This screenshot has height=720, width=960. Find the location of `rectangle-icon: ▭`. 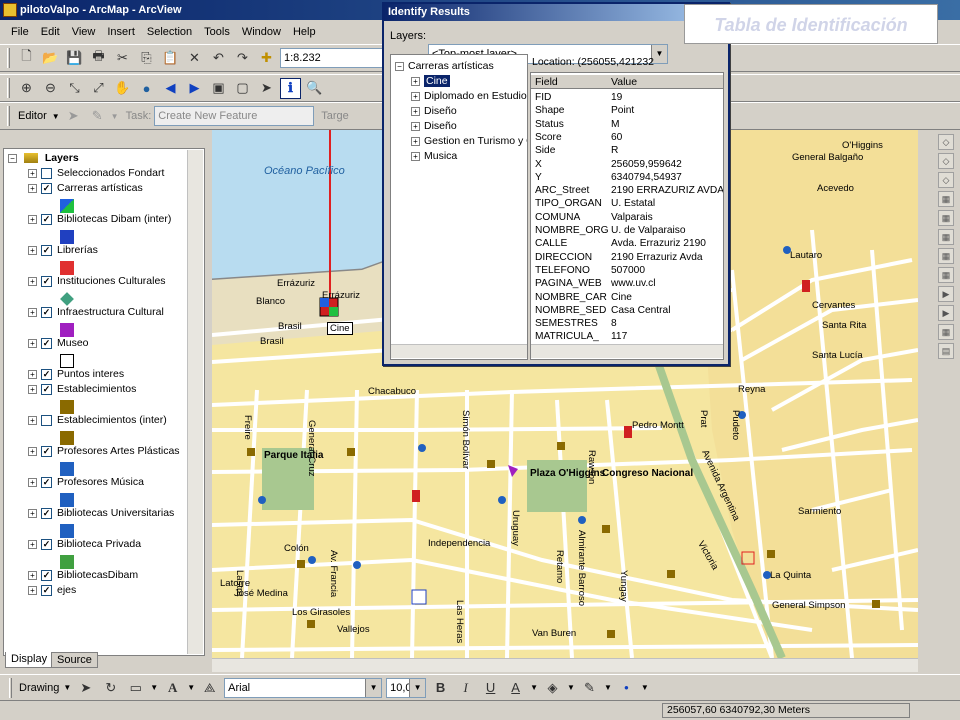

rectangle-icon: ▭ is located at coordinates (135, 687).